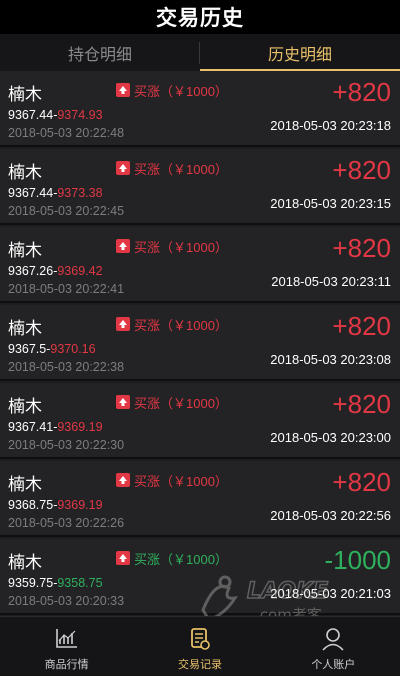 The height and width of the screenshot is (676, 400). What do you see at coordinates (330, 359) in the screenshot?
I see `close-time: 2018-05-03 20:23:08` at bounding box center [330, 359].